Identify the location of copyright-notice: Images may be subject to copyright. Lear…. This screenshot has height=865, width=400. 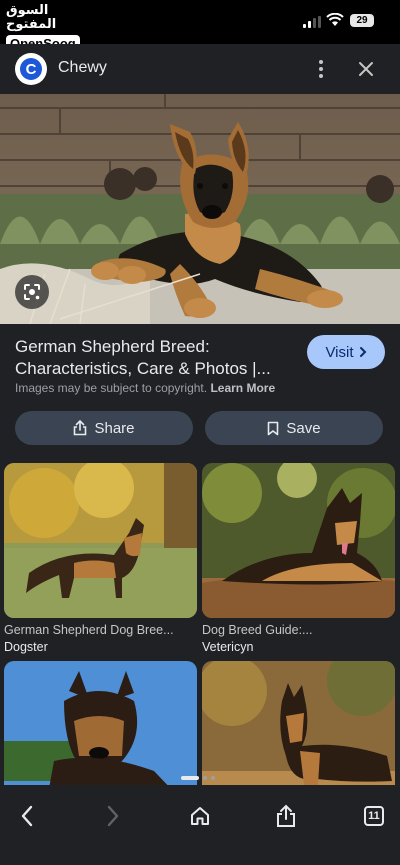
(145, 388).